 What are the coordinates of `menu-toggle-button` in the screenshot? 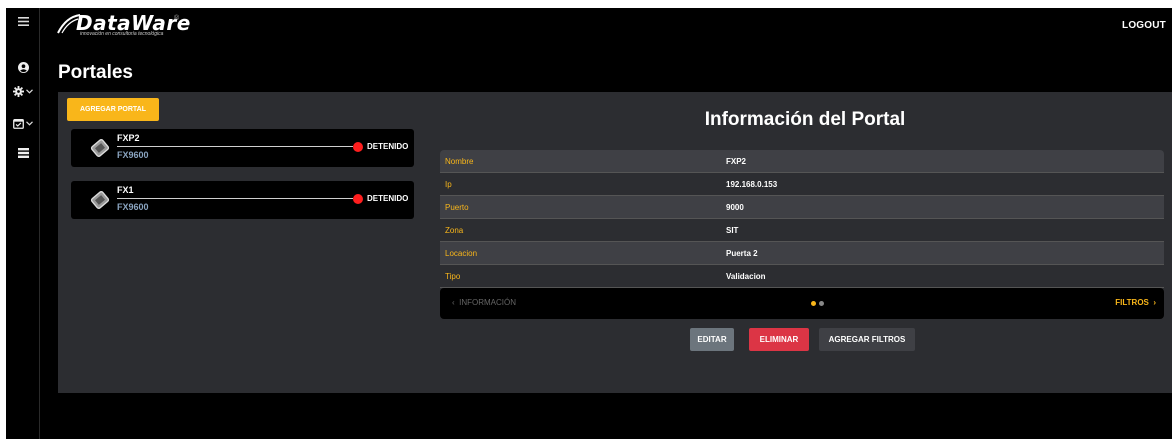 It's located at (23, 21).